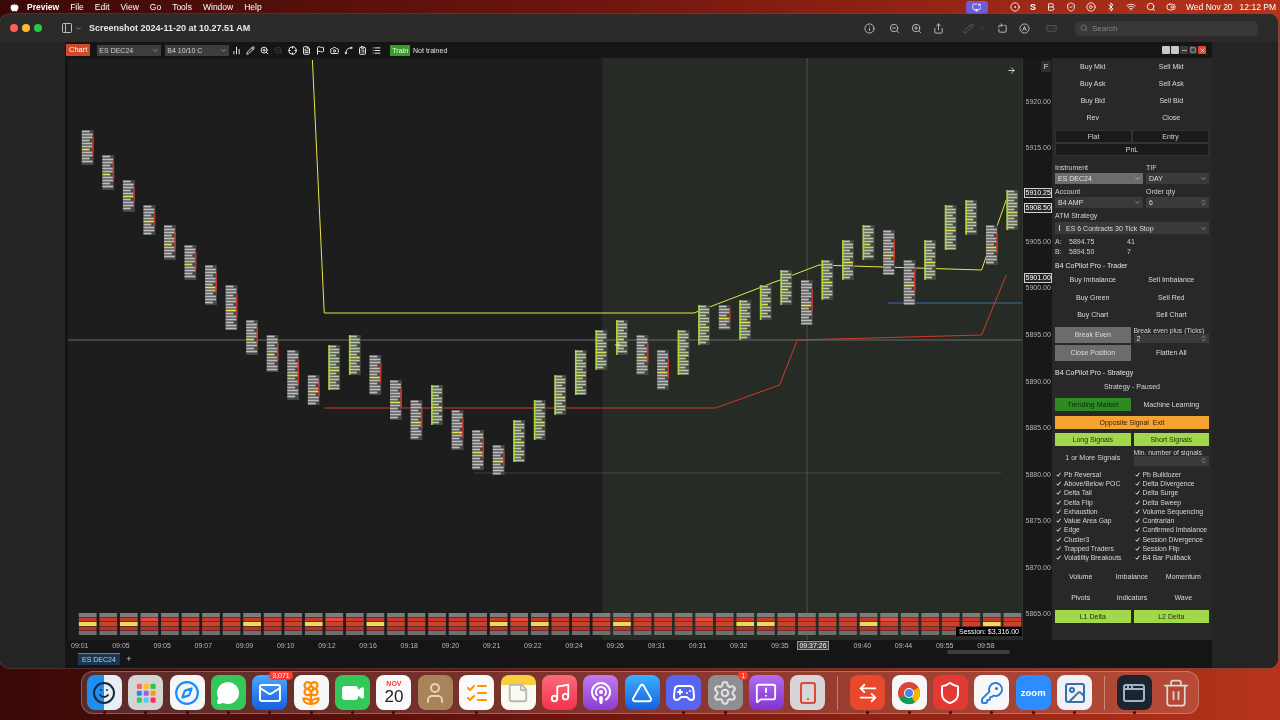 Image resolution: width=1280 pixels, height=720 pixels. What do you see at coordinates (363, 50) in the screenshot?
I see `clipboard-icon` at bounding box center [363, 50].